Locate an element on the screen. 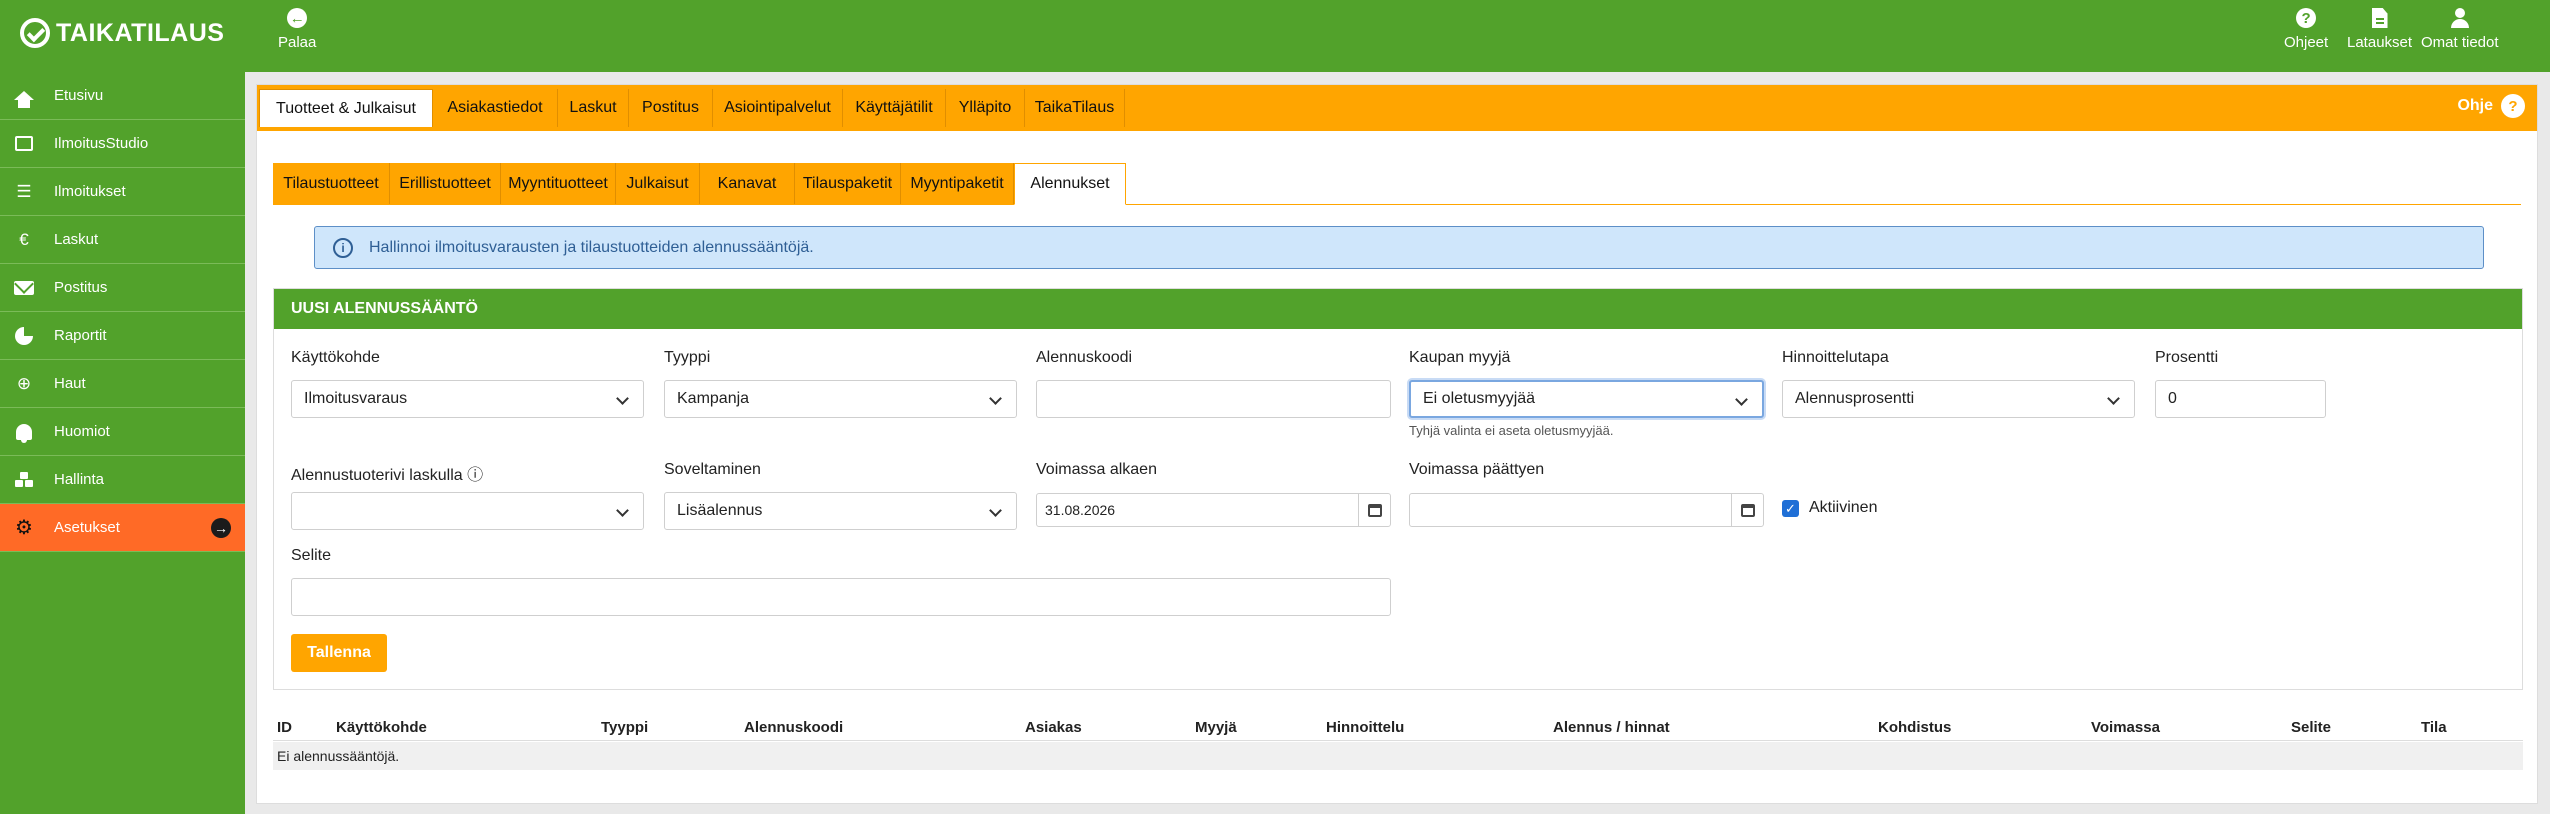  prosentti-input: 0 is located at coordinates (2240, 399).